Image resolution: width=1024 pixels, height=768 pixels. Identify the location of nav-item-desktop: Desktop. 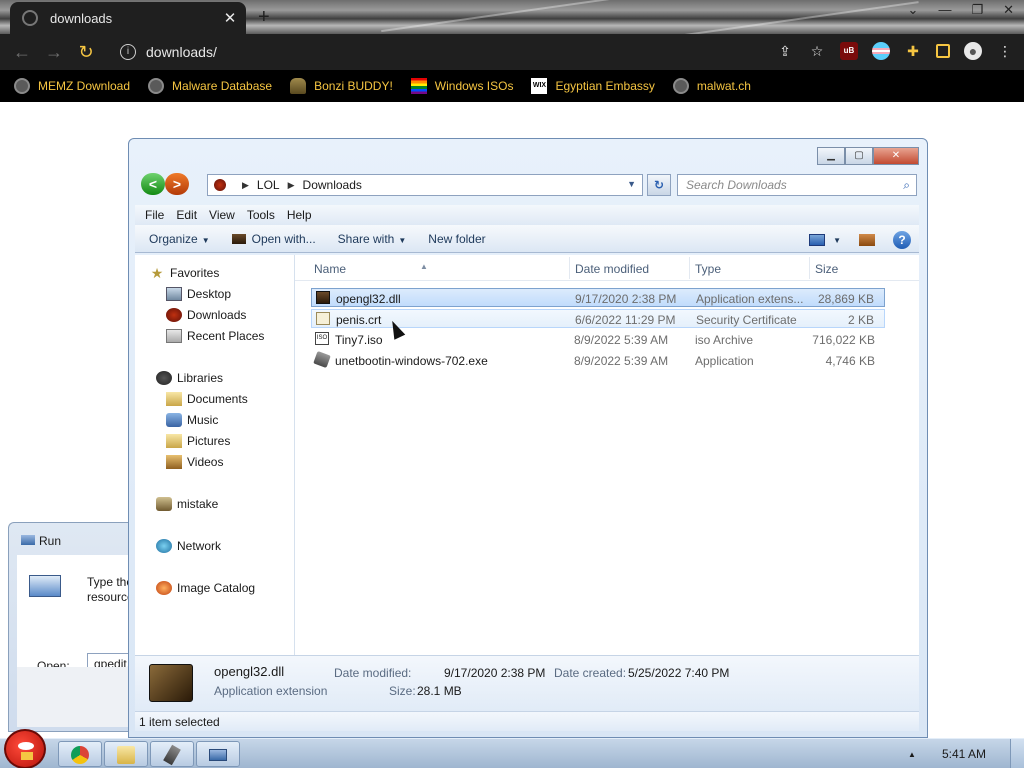
(198, 294).